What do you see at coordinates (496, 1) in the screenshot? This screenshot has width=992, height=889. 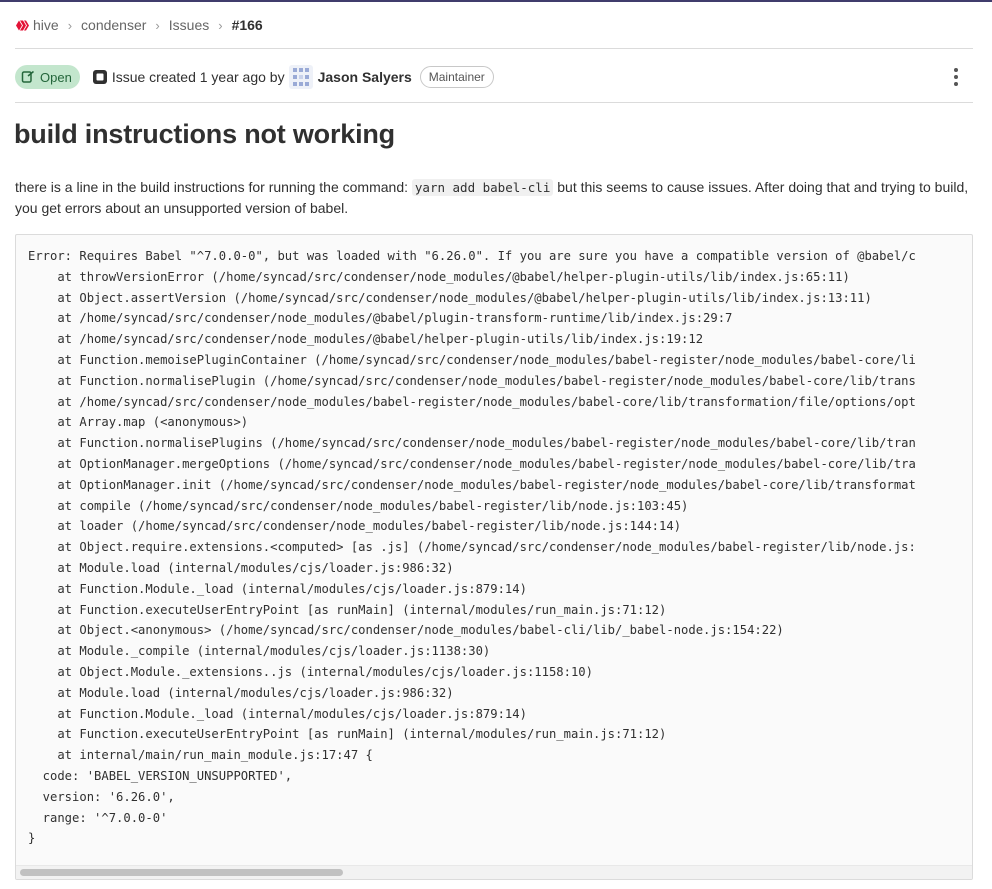 I see `top-accent-line` at bounding box center [496, 1].